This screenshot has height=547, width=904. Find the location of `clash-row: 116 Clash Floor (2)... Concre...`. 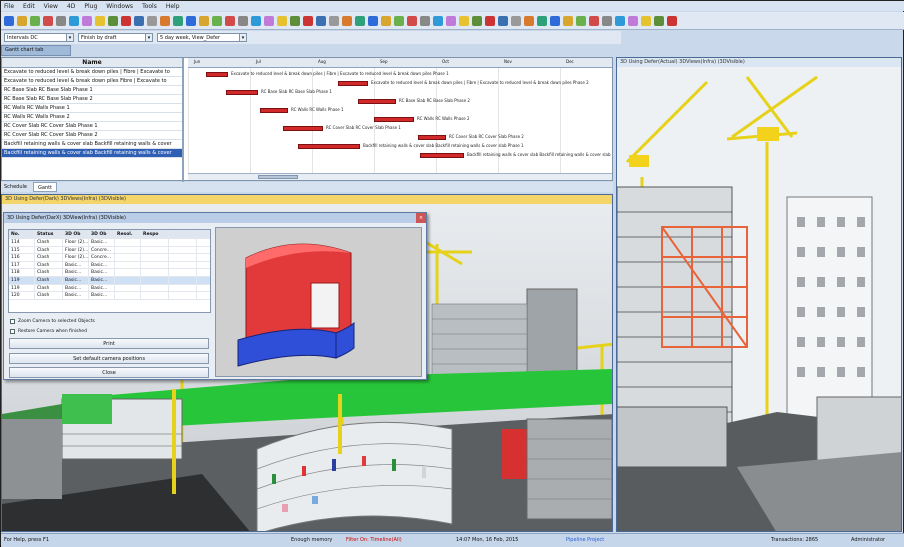

clash-row: 116 Clash Floor (2)... Concre... is located at coordinates (109, 258).